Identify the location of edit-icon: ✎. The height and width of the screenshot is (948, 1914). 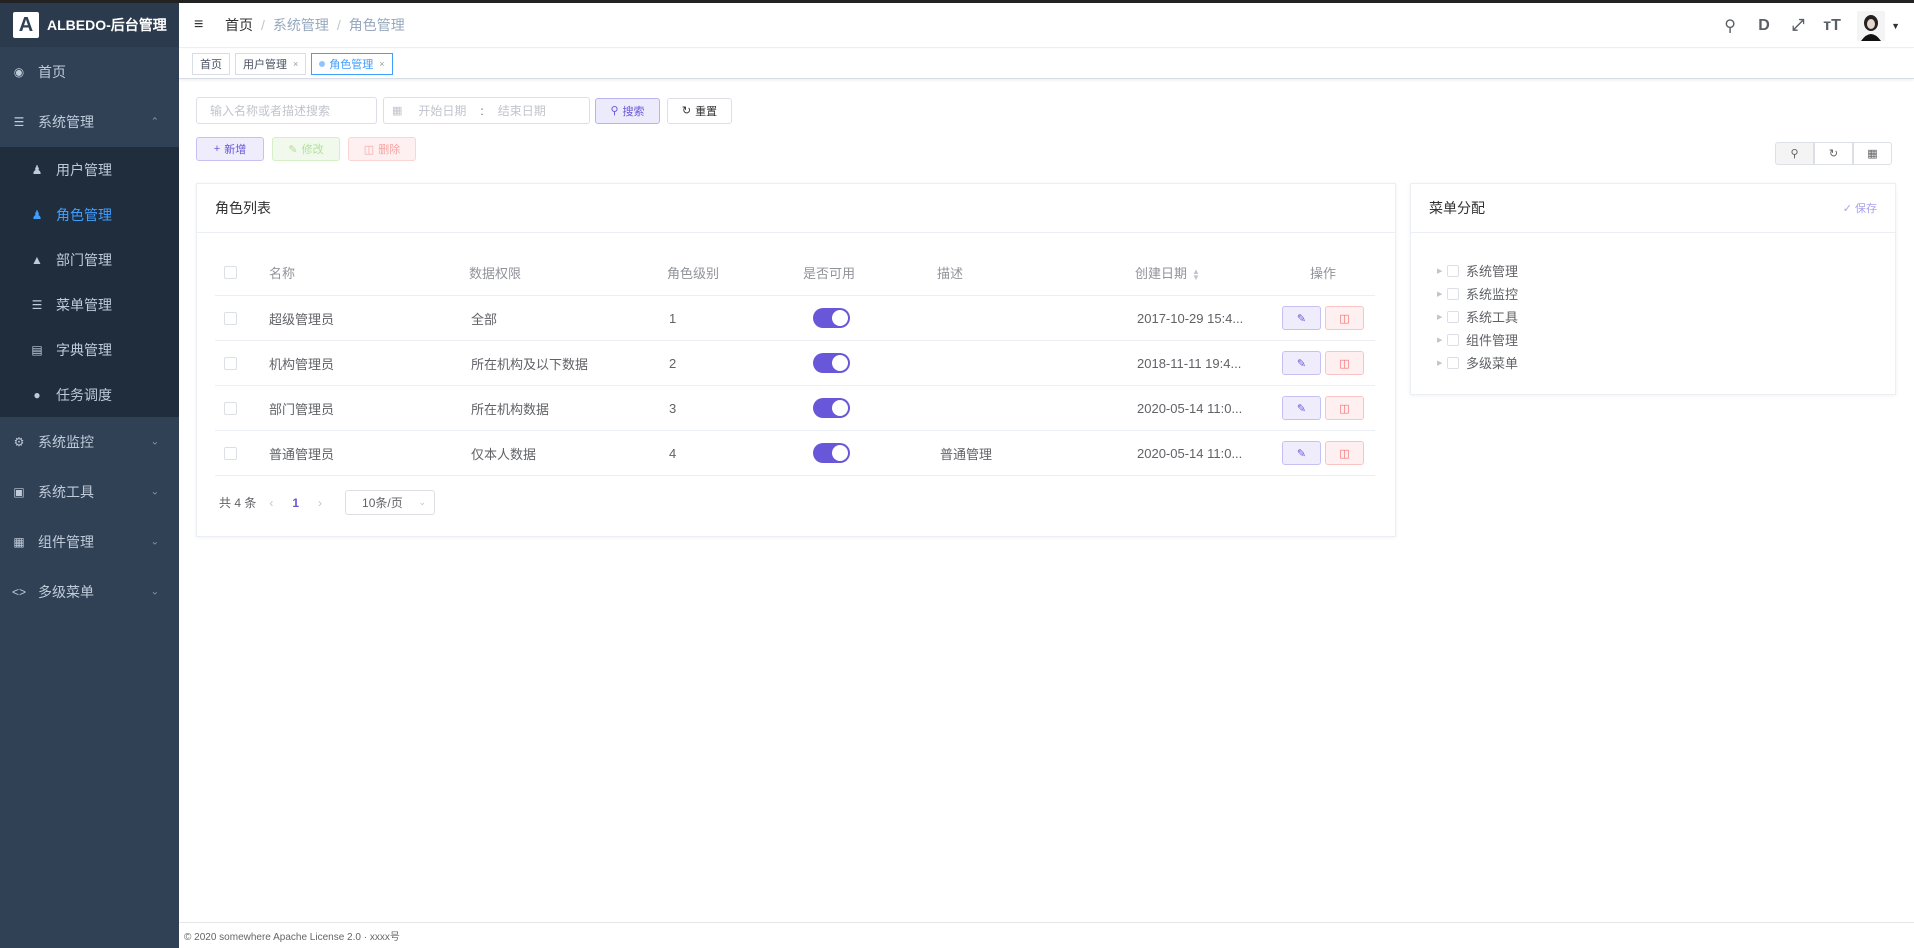
(293, 149).